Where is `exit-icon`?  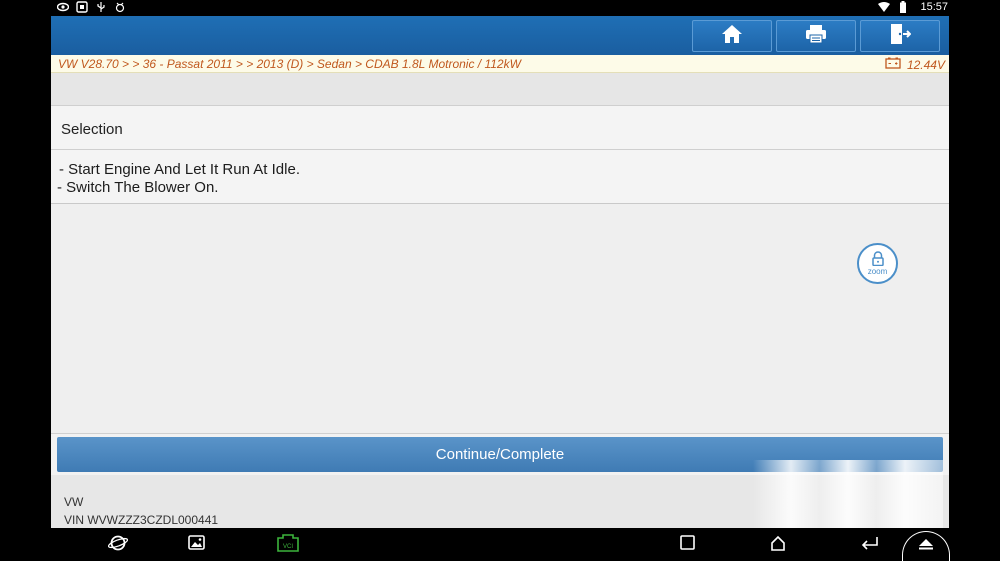 exit-icon is located at coordinates (900, 36).